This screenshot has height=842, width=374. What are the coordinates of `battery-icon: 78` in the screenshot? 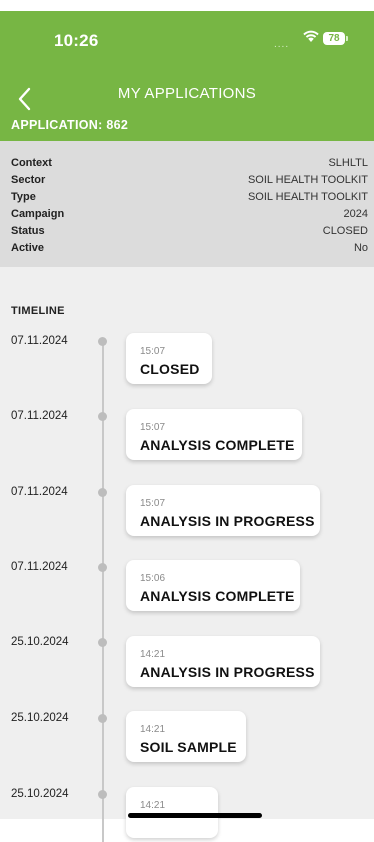 It's located at (335, 38).